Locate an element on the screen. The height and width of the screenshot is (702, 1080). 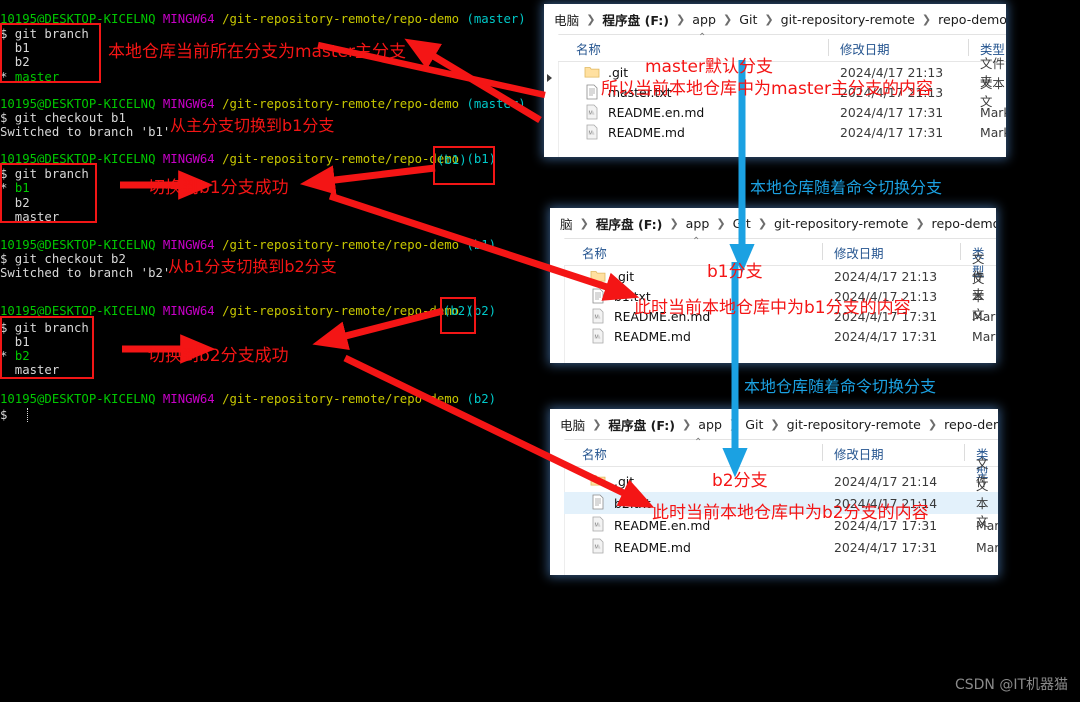
table-row: .git 2024/4/17 21:14 文件夹 is located at coordinates (781, 481).